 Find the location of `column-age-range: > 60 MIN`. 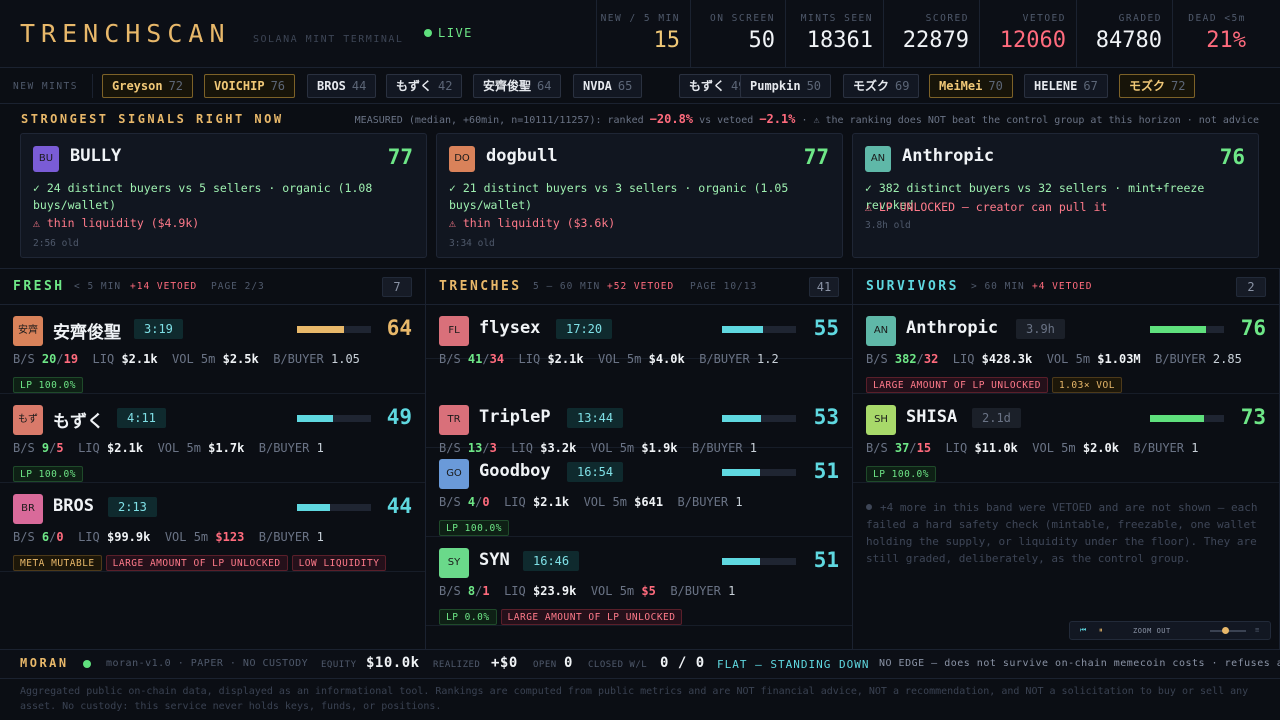

column-age-range: > 60 MIN is located at coordinates (998, 286).